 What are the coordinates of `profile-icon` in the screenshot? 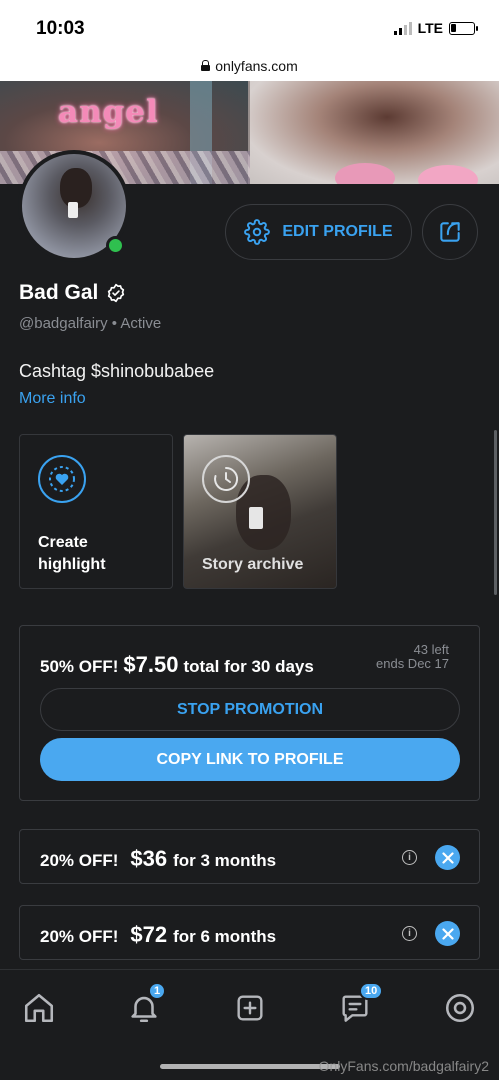 It's located at (460, 1008).